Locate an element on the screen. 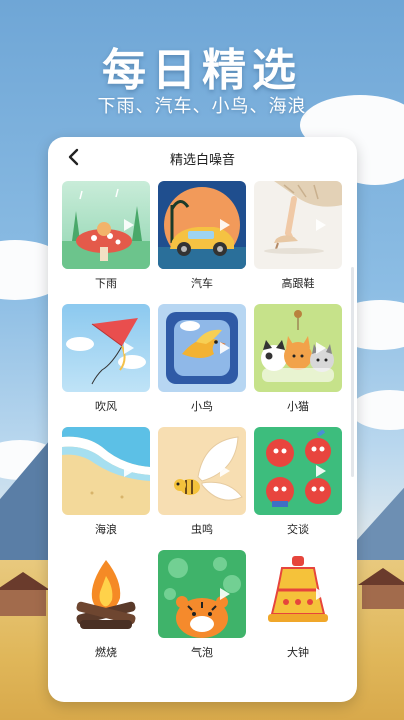 The image size is (404, 720). campfire-illustration is located at coordinates (106, 594).